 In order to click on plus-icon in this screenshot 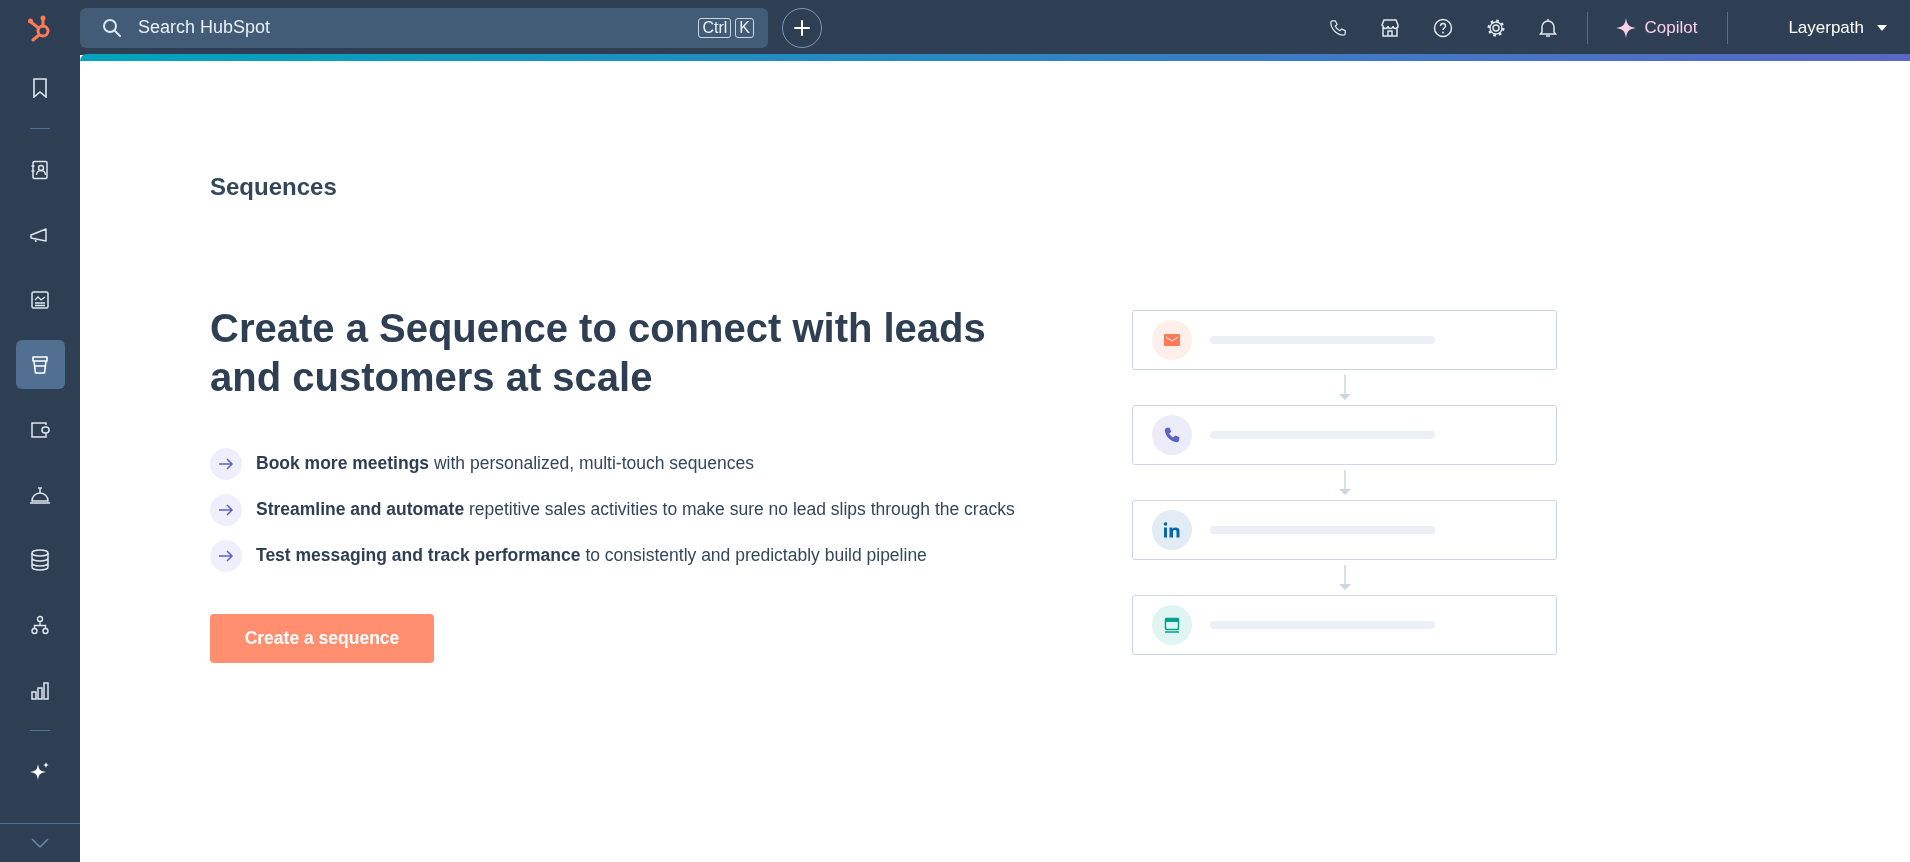, I will do `click(802, 27)`.